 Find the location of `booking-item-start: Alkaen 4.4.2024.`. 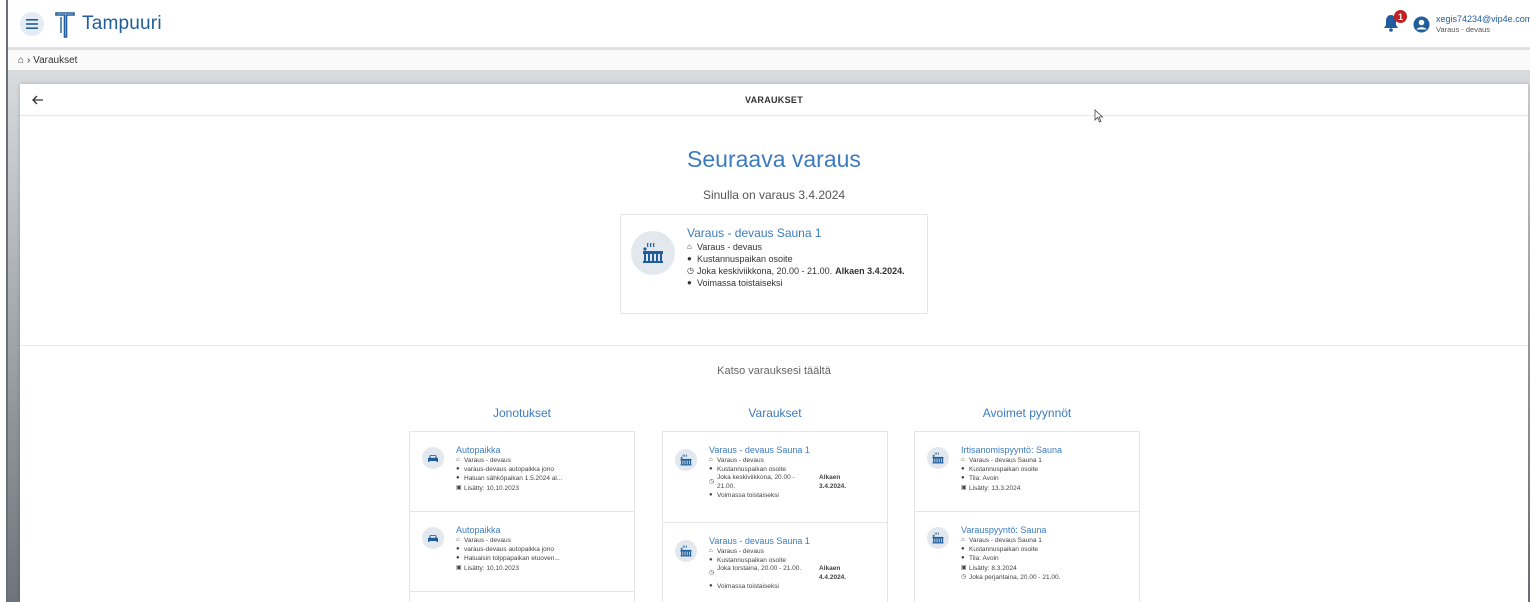

booking-item-start: Alkaen 4.4.2024. is located at coordinates (833, 573).